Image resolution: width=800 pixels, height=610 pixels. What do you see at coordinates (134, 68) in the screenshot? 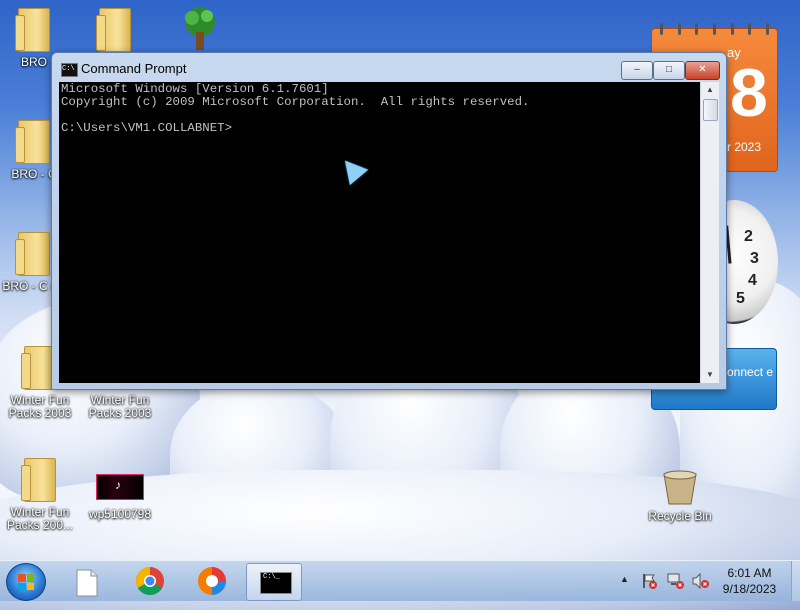
I see `window-title: Command Prompt` at bounding box center [134, 68].